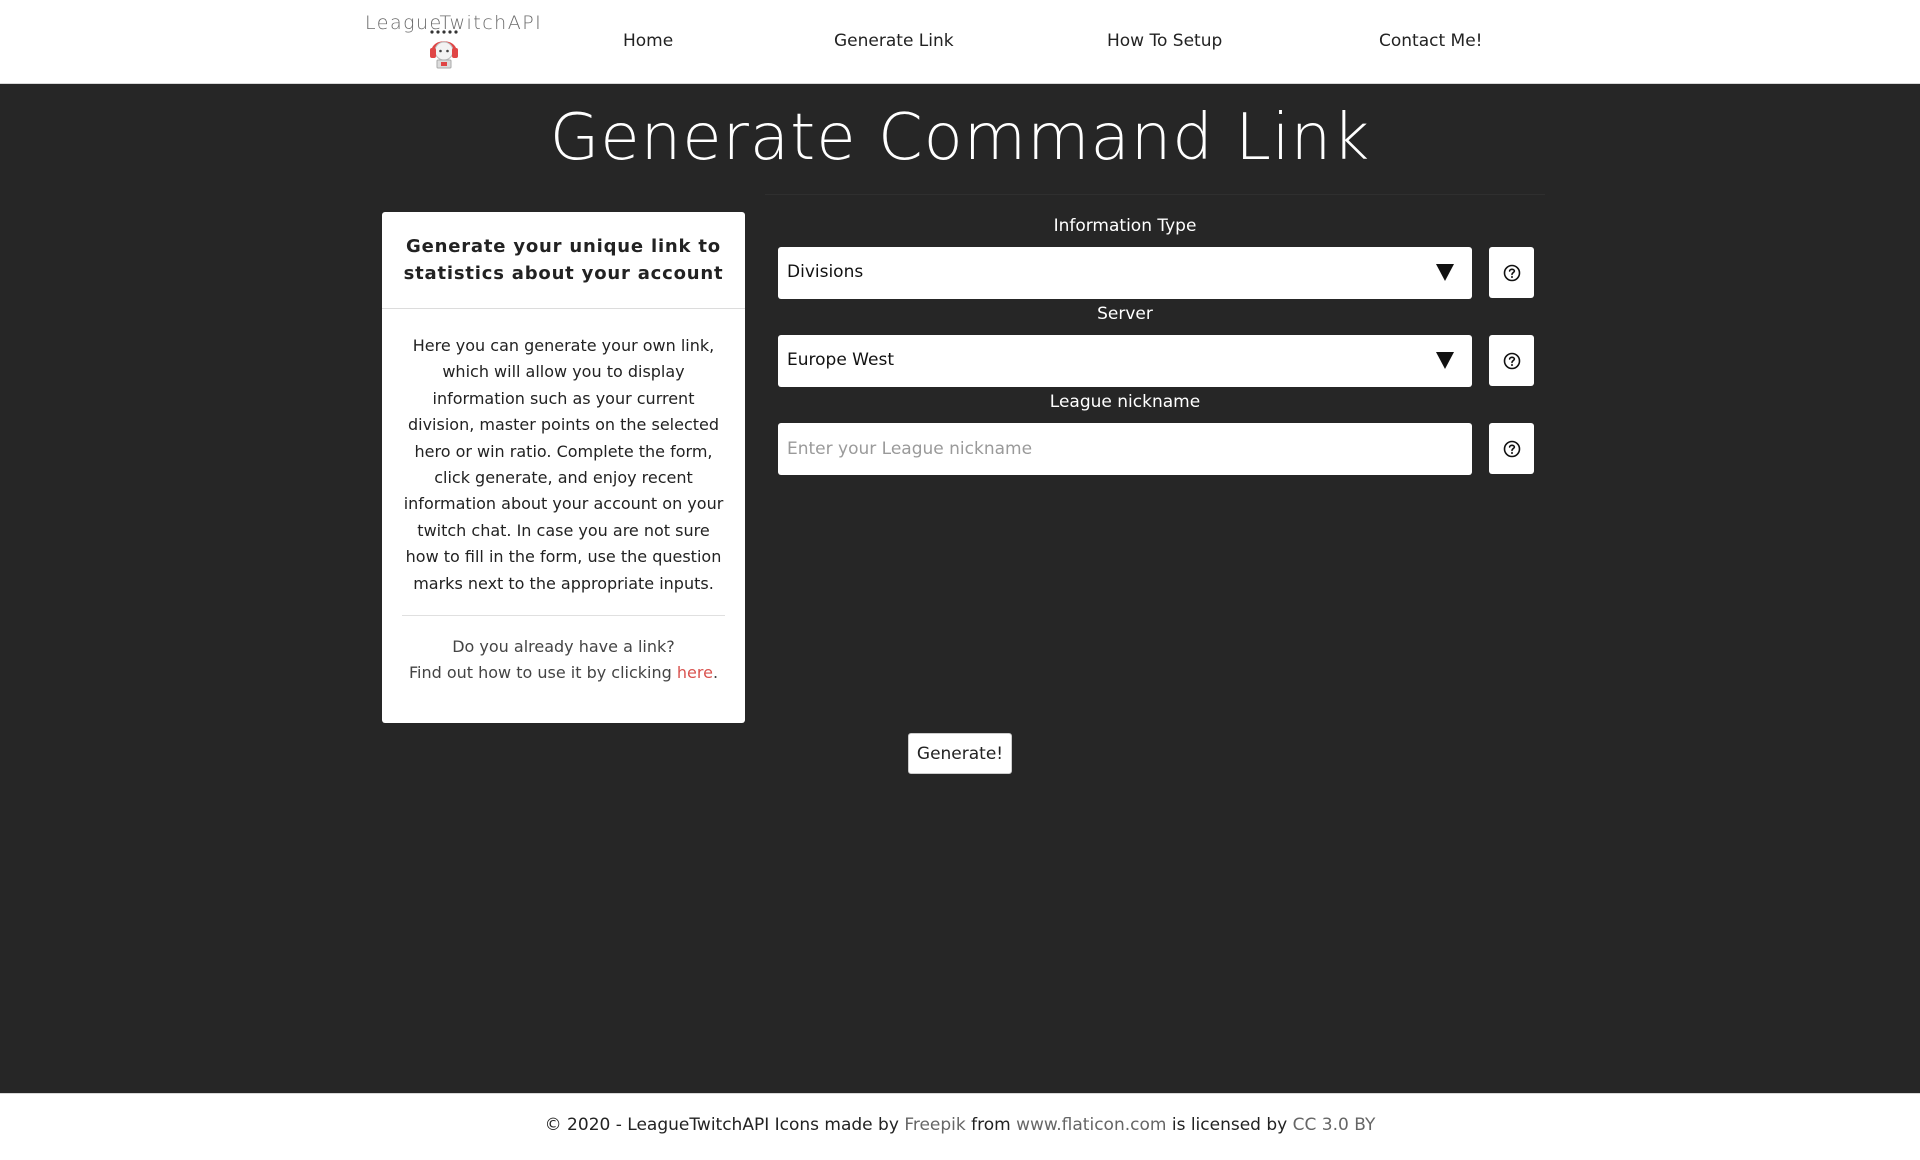  Describe the element at coordinates (724, 1125) in the screenshot. I see `footer-prefix: © 2020 - LeagueTwitchAPI Icons made by` at that location.